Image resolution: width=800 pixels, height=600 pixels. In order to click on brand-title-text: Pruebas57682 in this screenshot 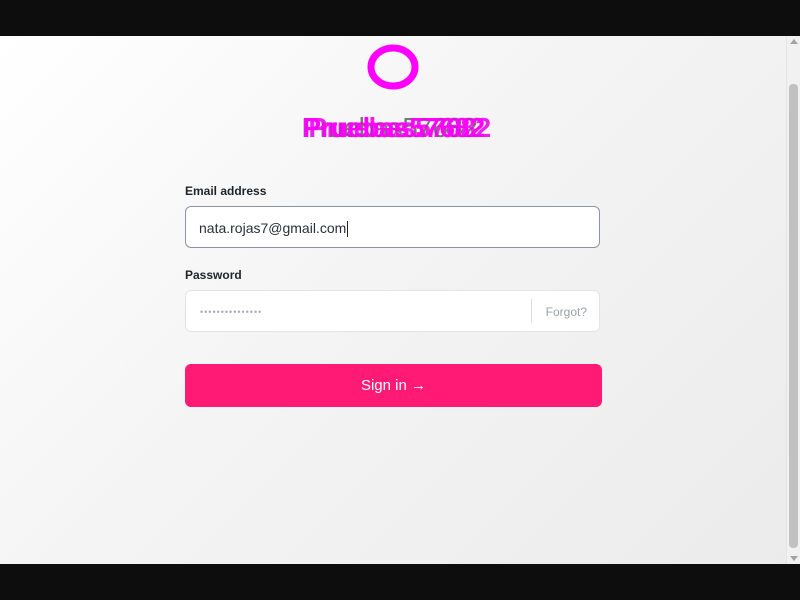, I will do `click(393, 127)`.